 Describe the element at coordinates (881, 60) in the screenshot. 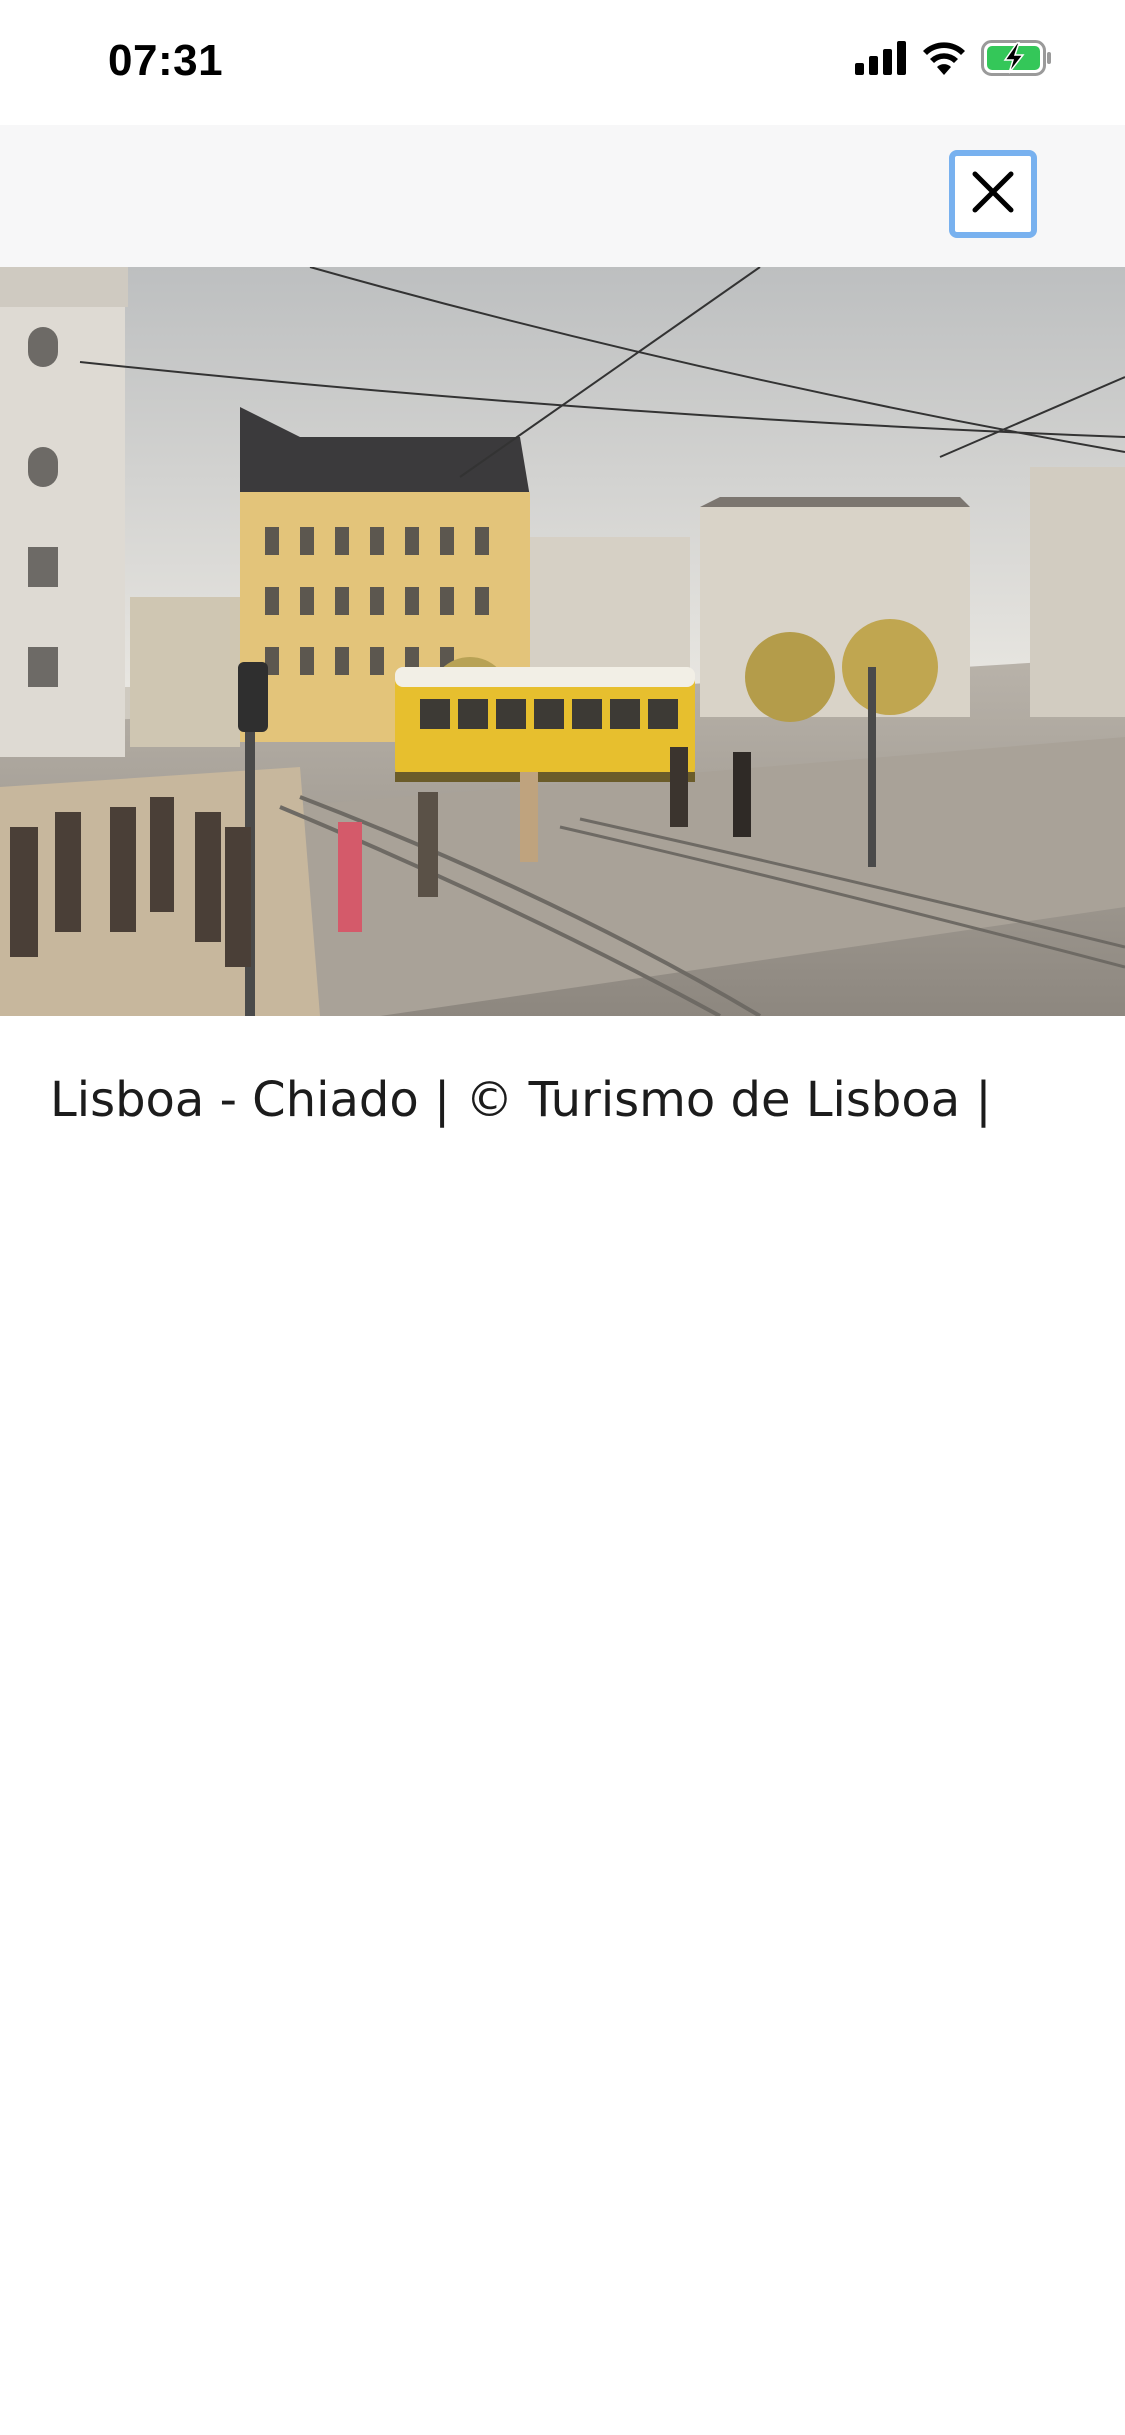

I see `cellular-signal-icon` at that location.